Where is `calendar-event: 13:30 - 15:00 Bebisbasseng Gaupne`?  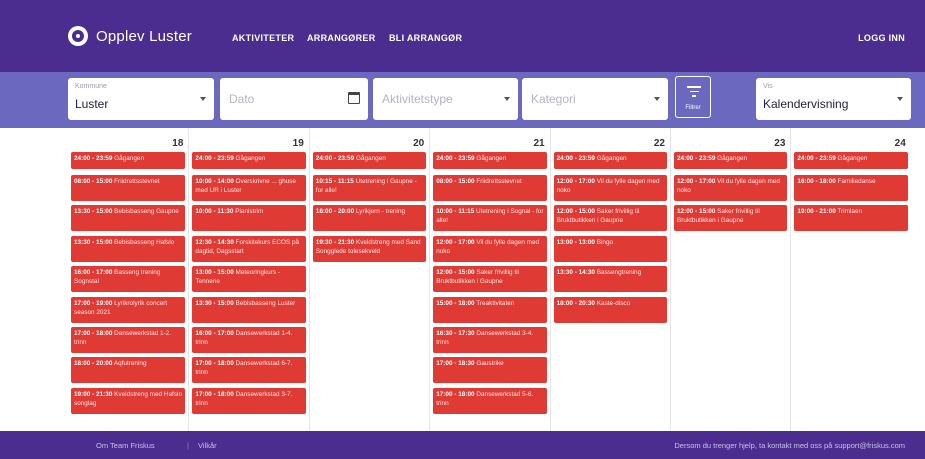
calendar-event: 13:30 - 15:00 Bebisbasseng Gaupne is located at coordinates (128, 218).